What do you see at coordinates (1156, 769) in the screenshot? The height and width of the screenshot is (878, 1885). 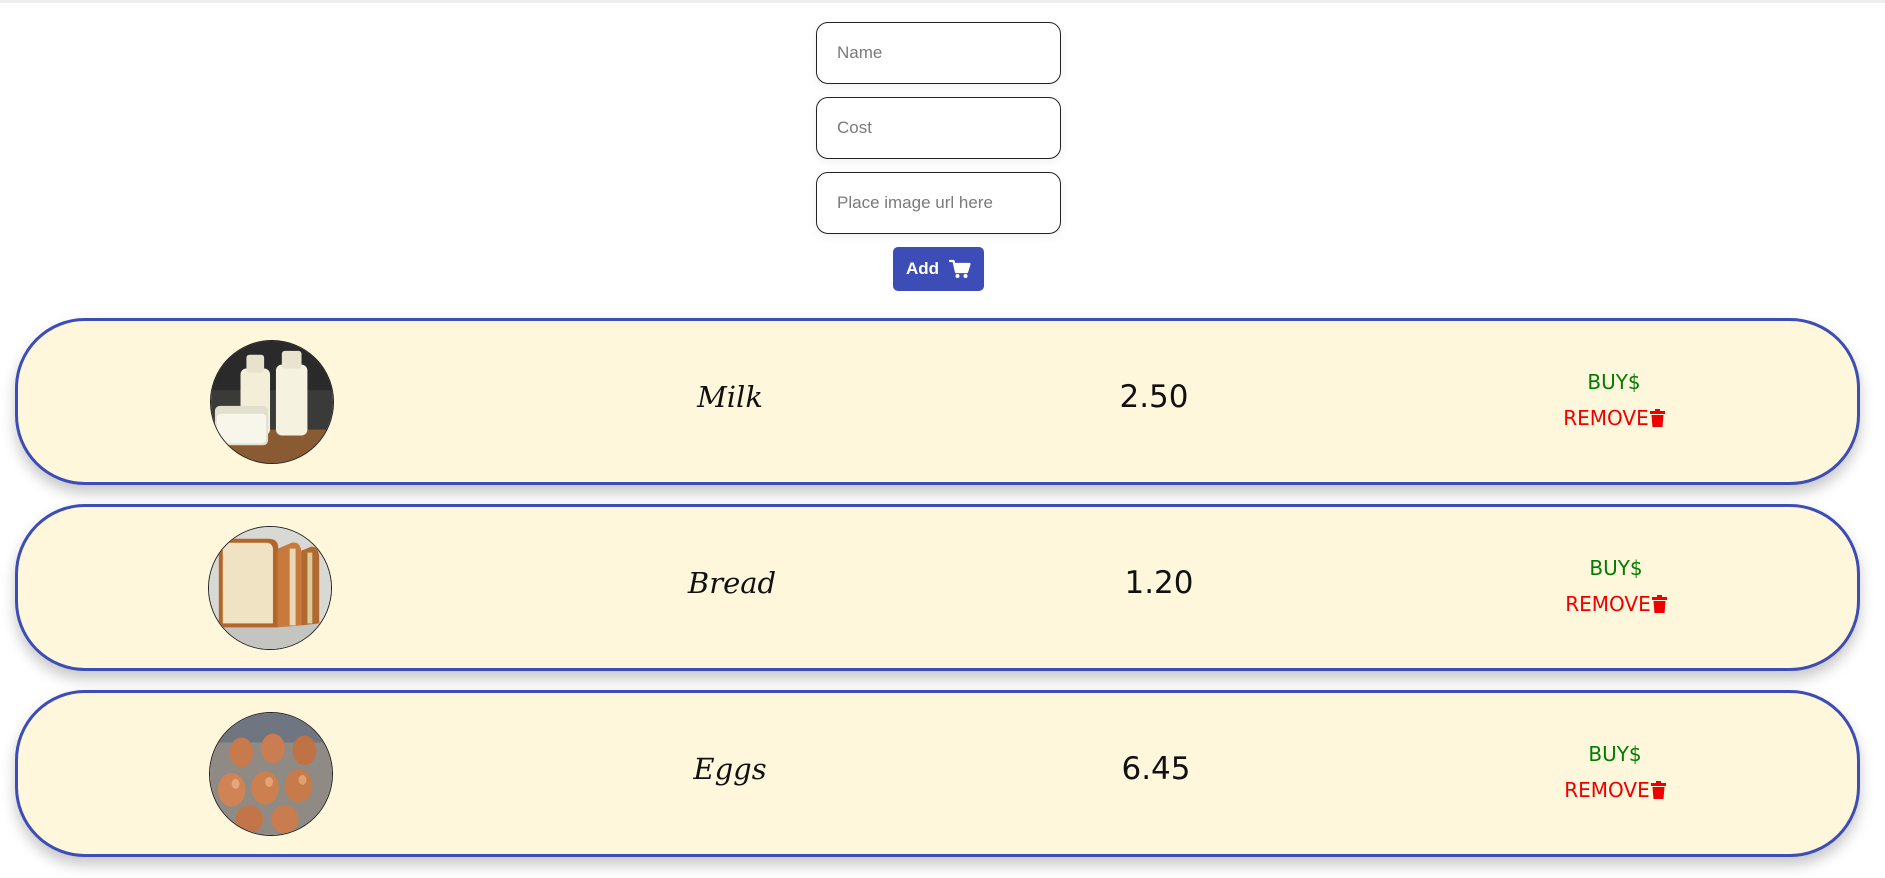 I see `item-cost: 6.45` at bounding box center [1156, 769].